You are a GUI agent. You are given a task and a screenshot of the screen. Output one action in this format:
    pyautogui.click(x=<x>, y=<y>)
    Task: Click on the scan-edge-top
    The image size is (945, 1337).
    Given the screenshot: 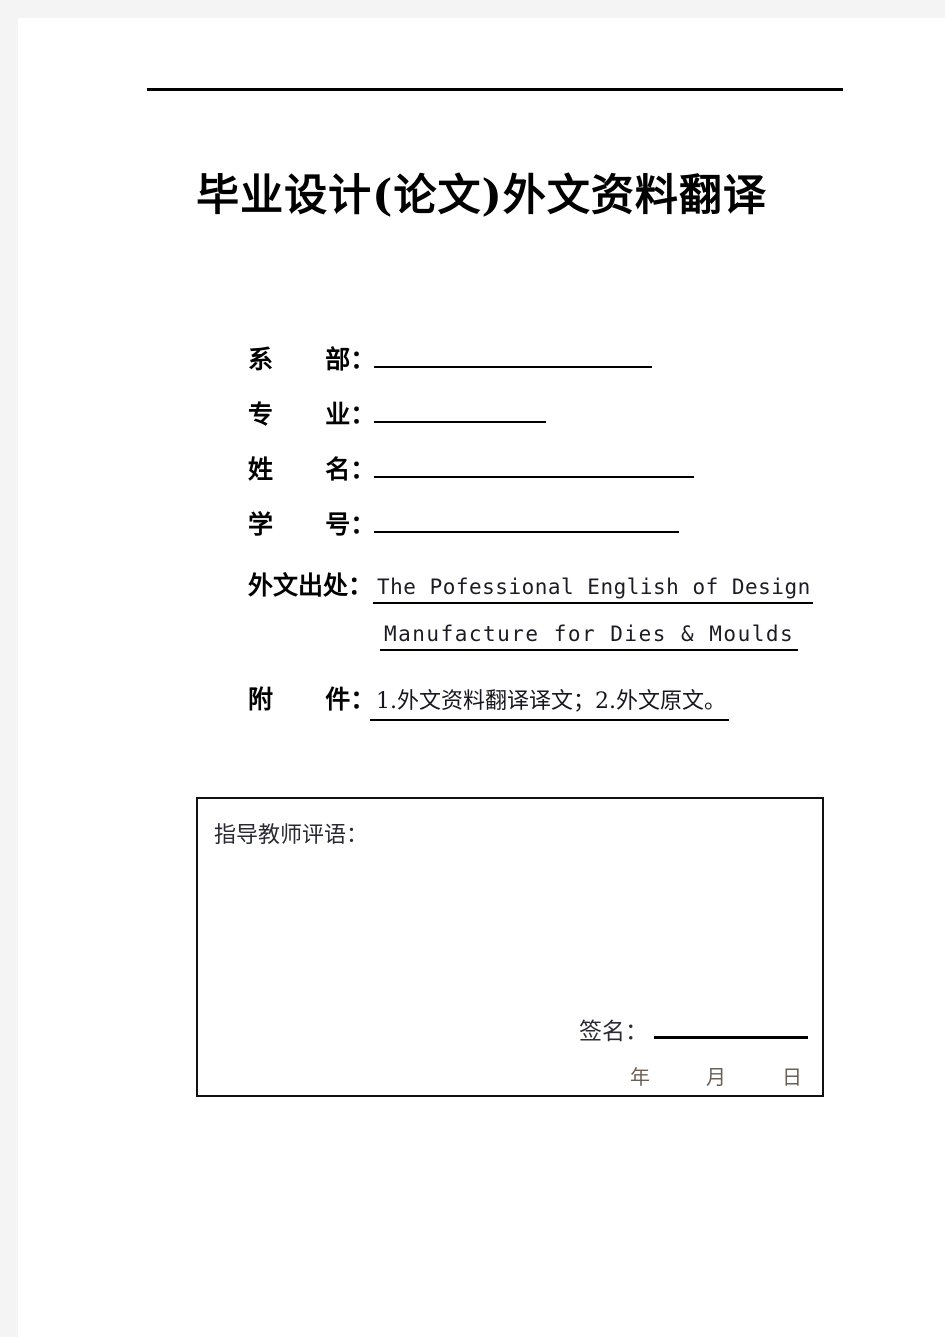 What is the action you would take?
    pyautogui.click(x=472, y=9)
    